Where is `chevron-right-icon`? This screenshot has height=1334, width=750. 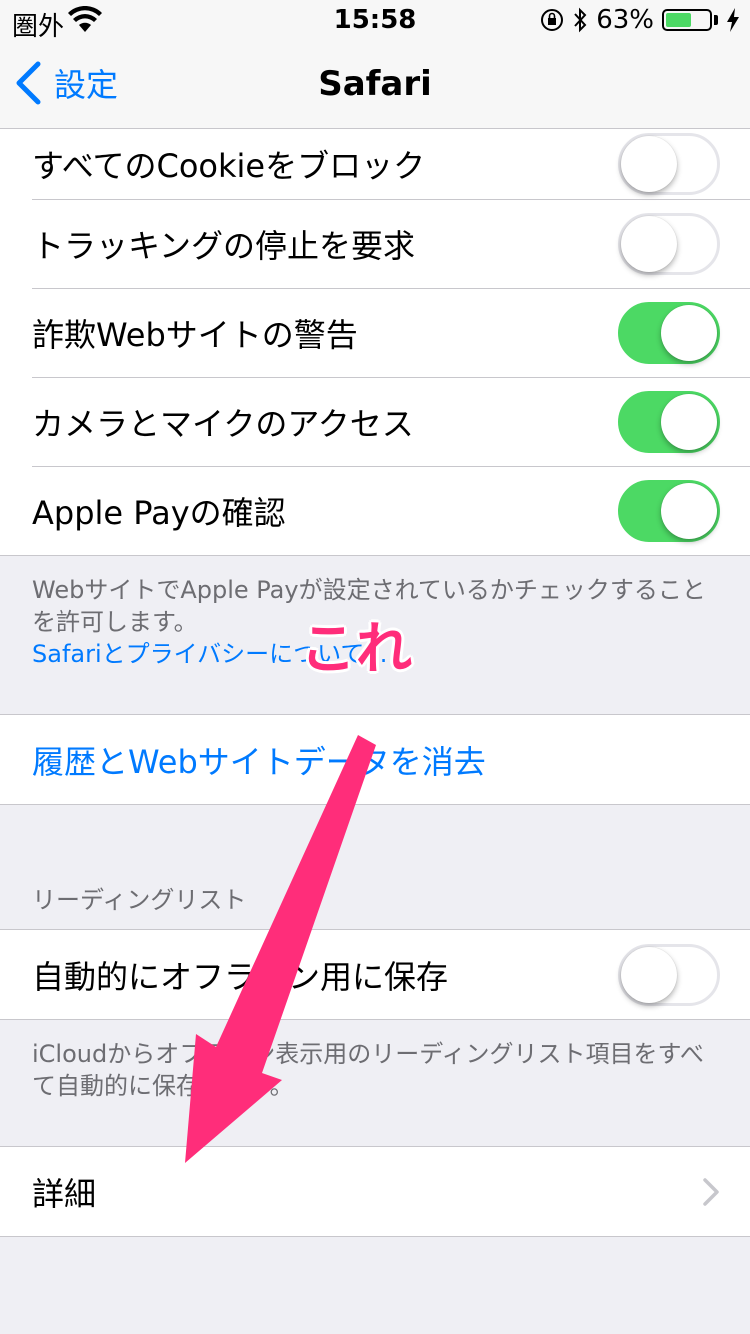 chevron-right-icon is located at coordinates (711, 1191).